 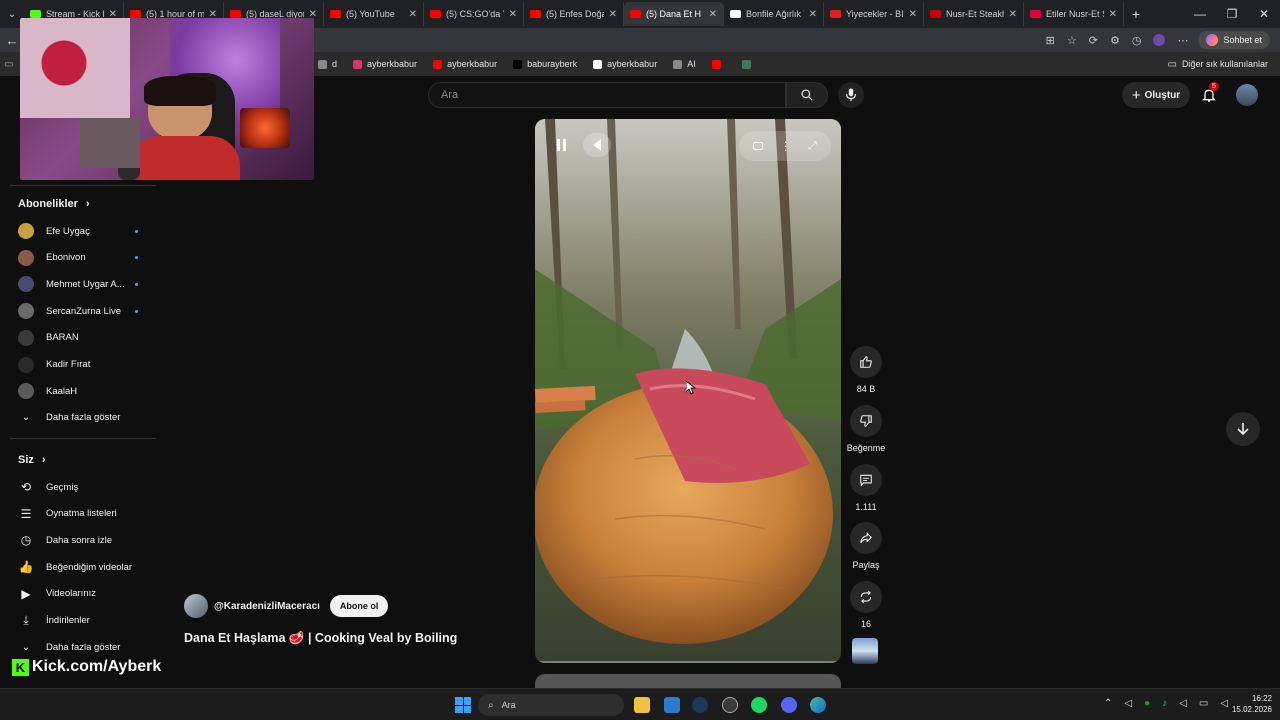 I want to click on tray-app-icon: ●, so click(x=1147, y=703).